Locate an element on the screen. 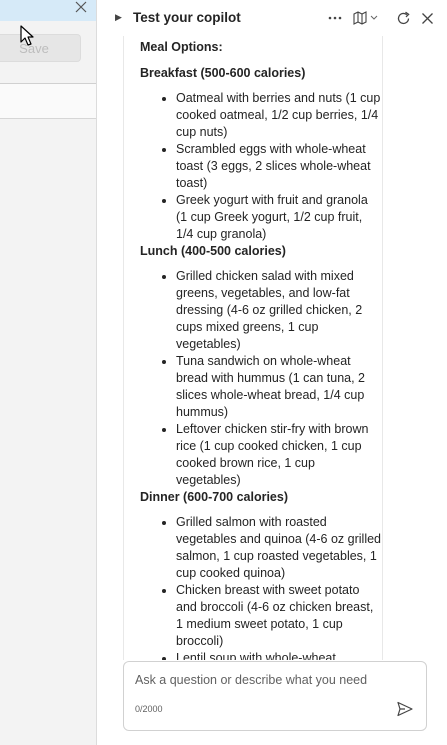 The image size is (447, 745). notification-bar is located at coordinates (48, 10).